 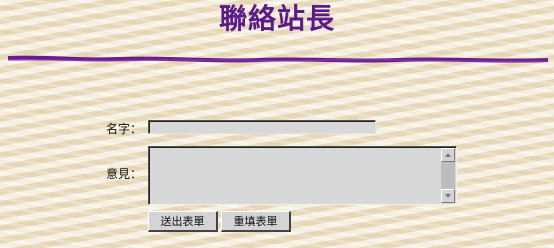 I want to click on form-buttons: 送出表單 重填表單, so click(x=277, y=223).